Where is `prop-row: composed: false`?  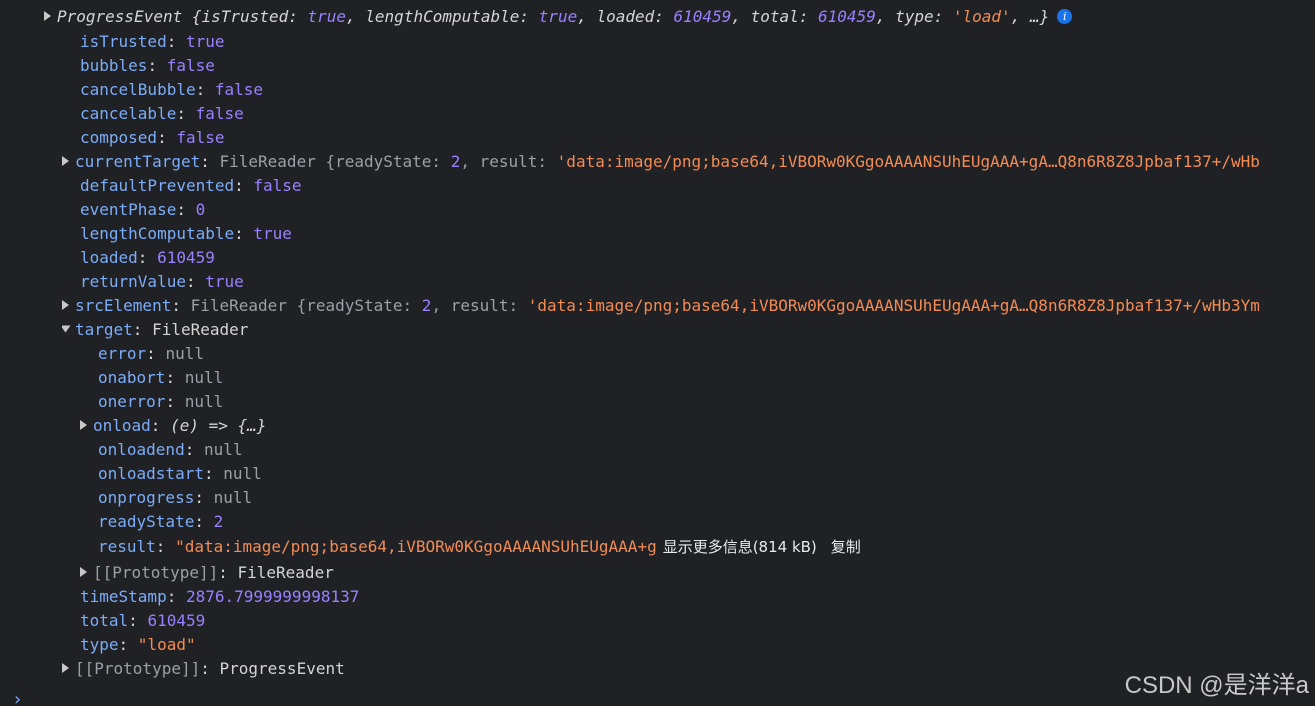
prop-row: composed: false is located at coordinates (152, 137).